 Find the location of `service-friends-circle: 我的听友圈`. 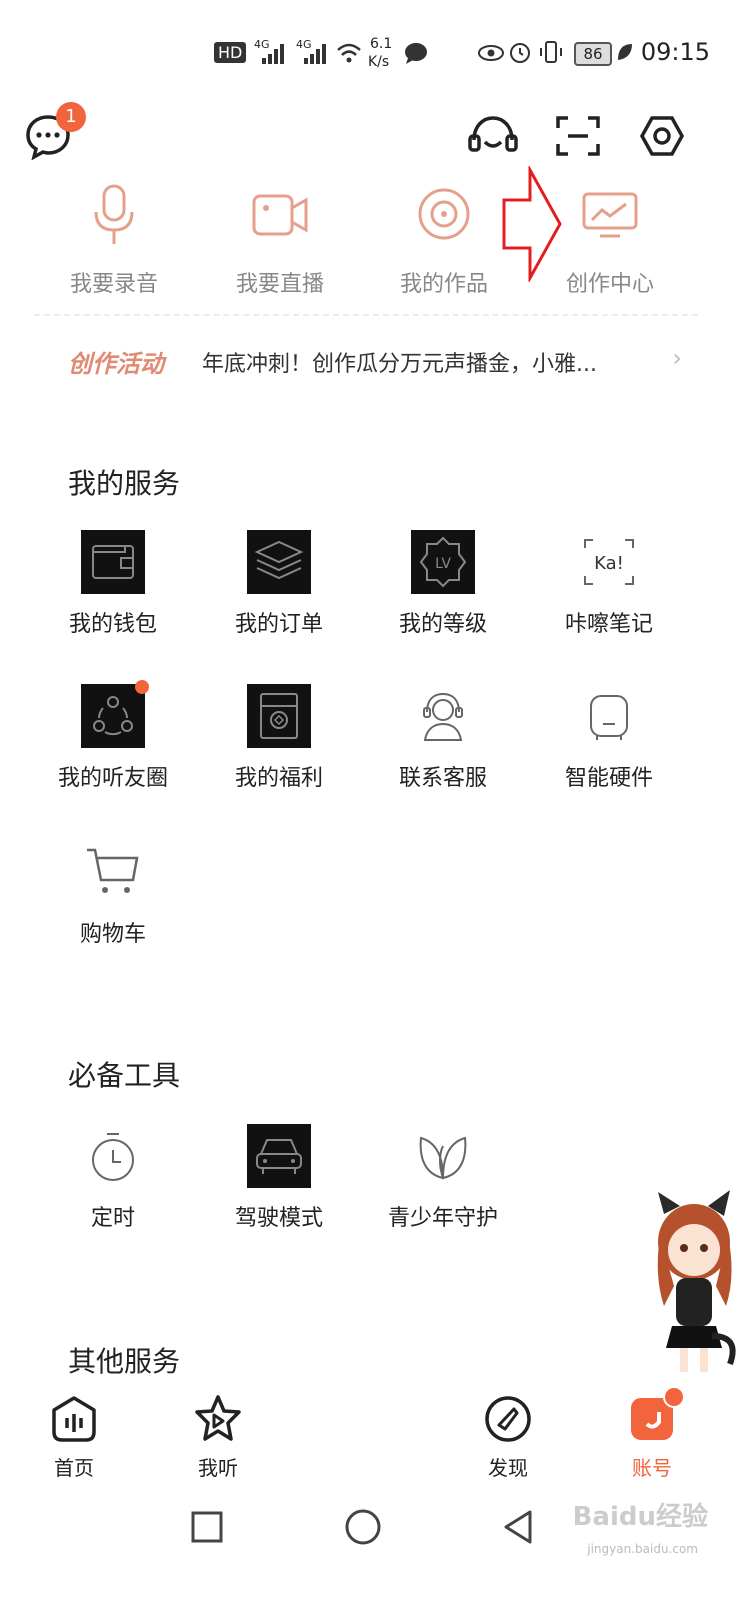

service-friends-circle: 我的听友圈 is located at coordinates (113, 736).